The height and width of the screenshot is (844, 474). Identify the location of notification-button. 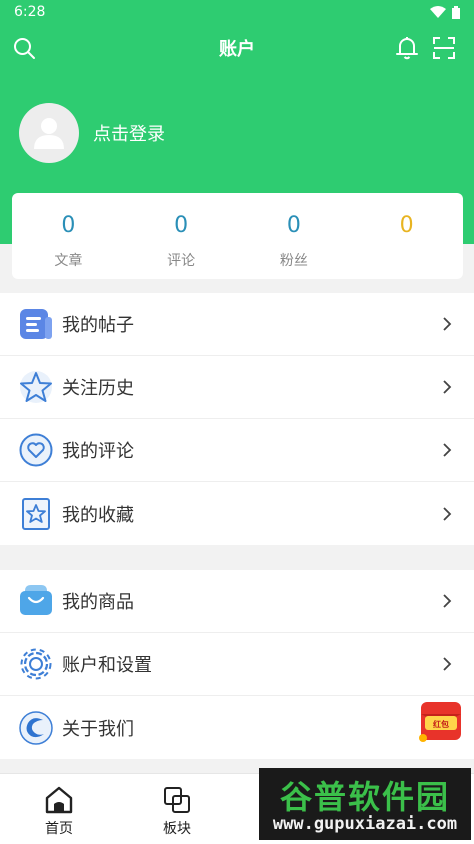
(407, 48).